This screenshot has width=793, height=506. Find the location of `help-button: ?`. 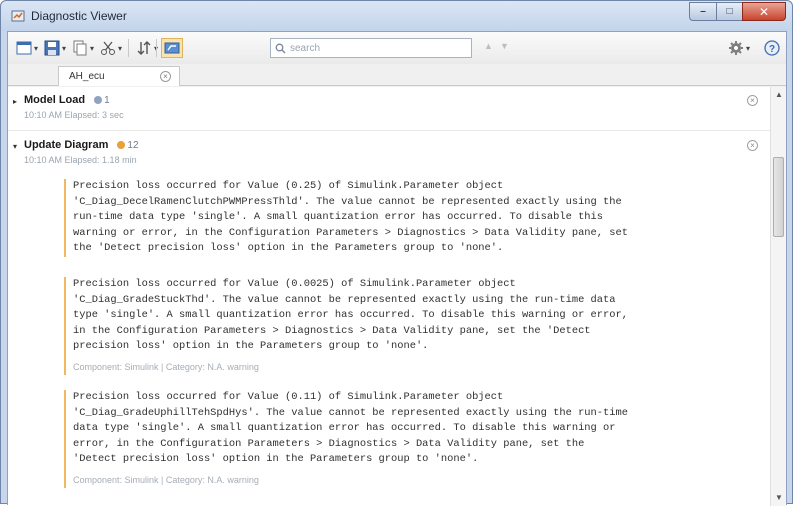

help-button: ? is located at coordinates (772, 48).